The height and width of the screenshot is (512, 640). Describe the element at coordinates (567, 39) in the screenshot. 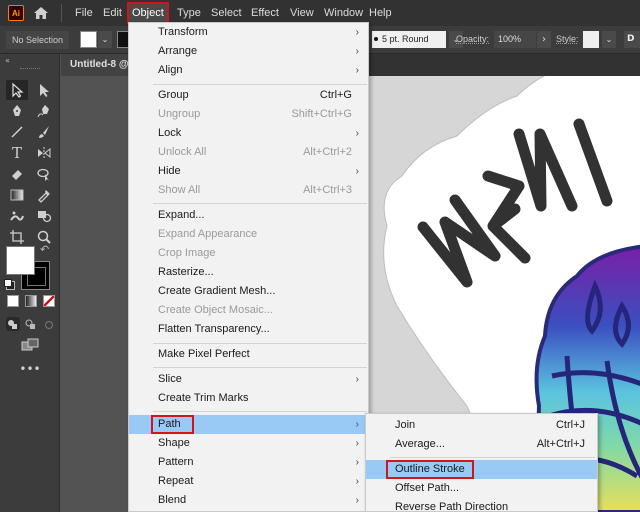

I see `style-label: Style:` at that location.